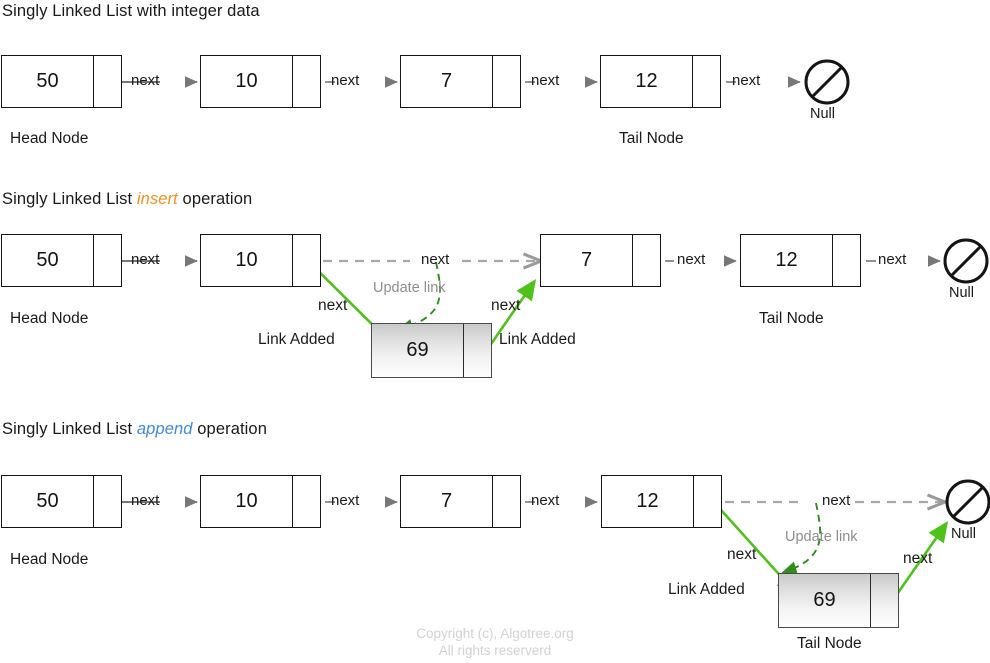 This screenshot has width=990, height=663. What do you see at coordinates (296, 339) in the screenshot?
I see `link-added-label-left: Link Added` at bounding box center [296, 339].